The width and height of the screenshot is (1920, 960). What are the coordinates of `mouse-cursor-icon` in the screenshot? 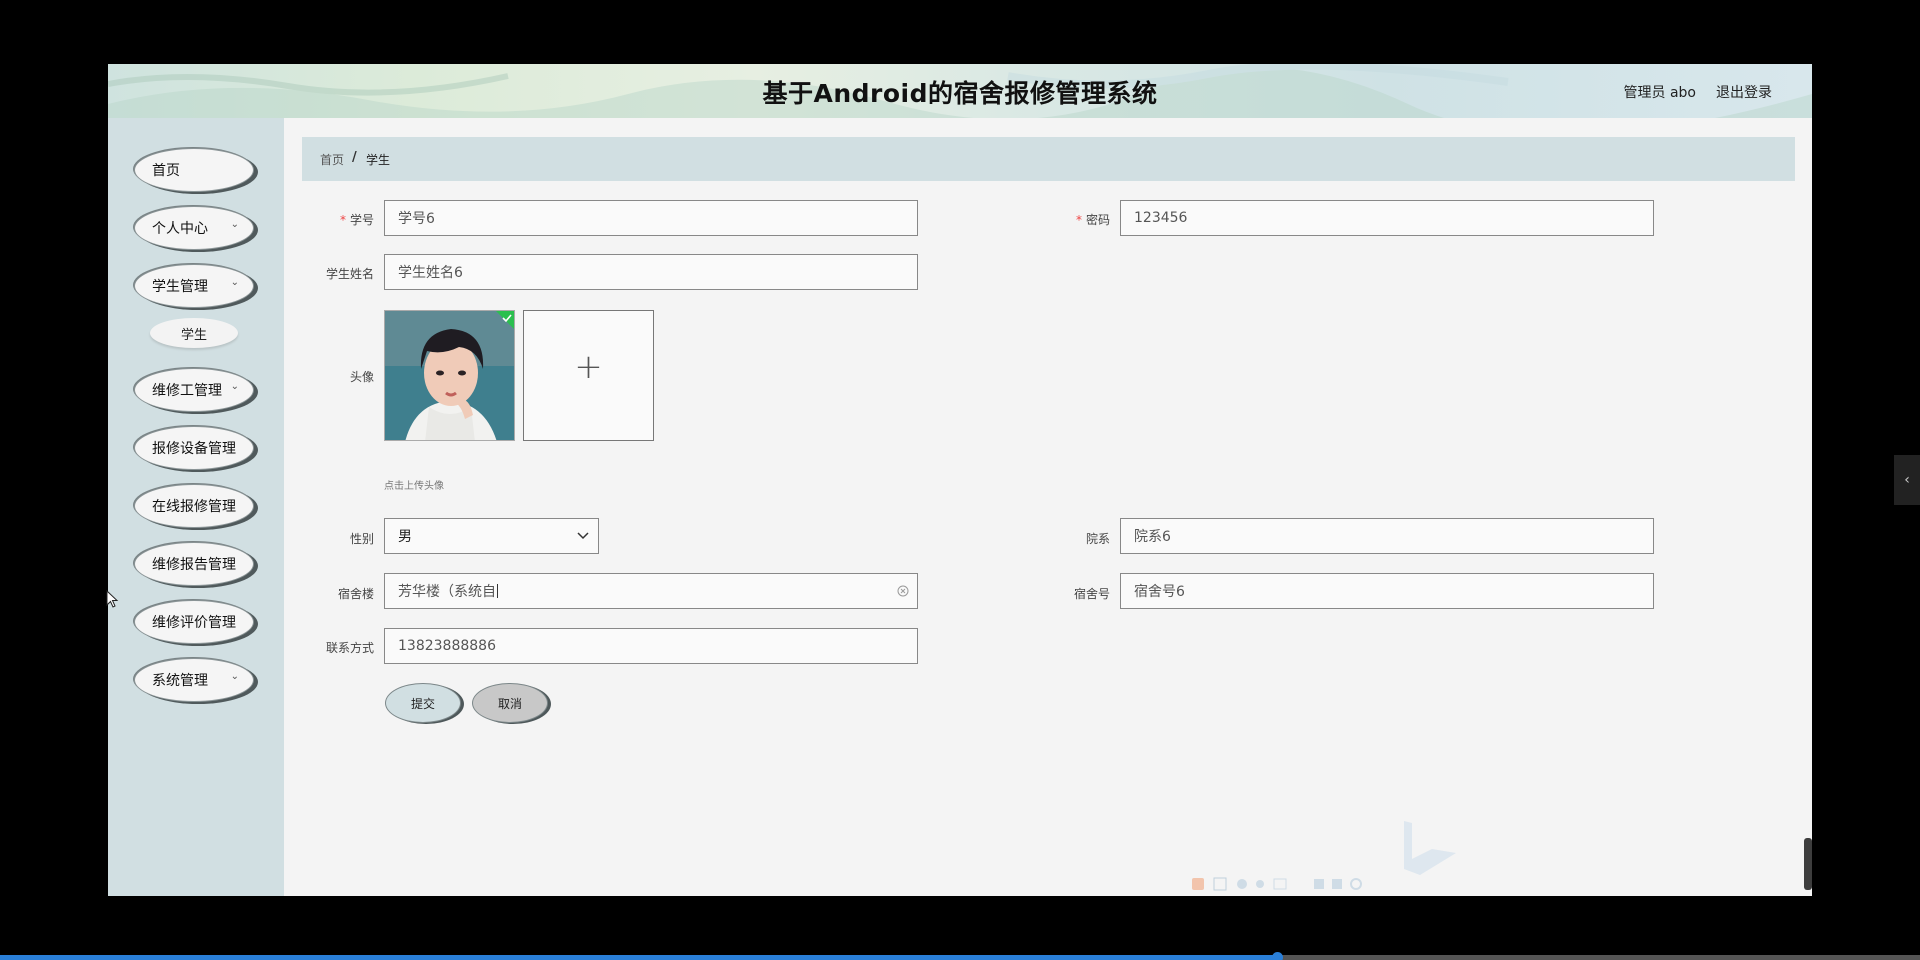 It's located at (112, 599).